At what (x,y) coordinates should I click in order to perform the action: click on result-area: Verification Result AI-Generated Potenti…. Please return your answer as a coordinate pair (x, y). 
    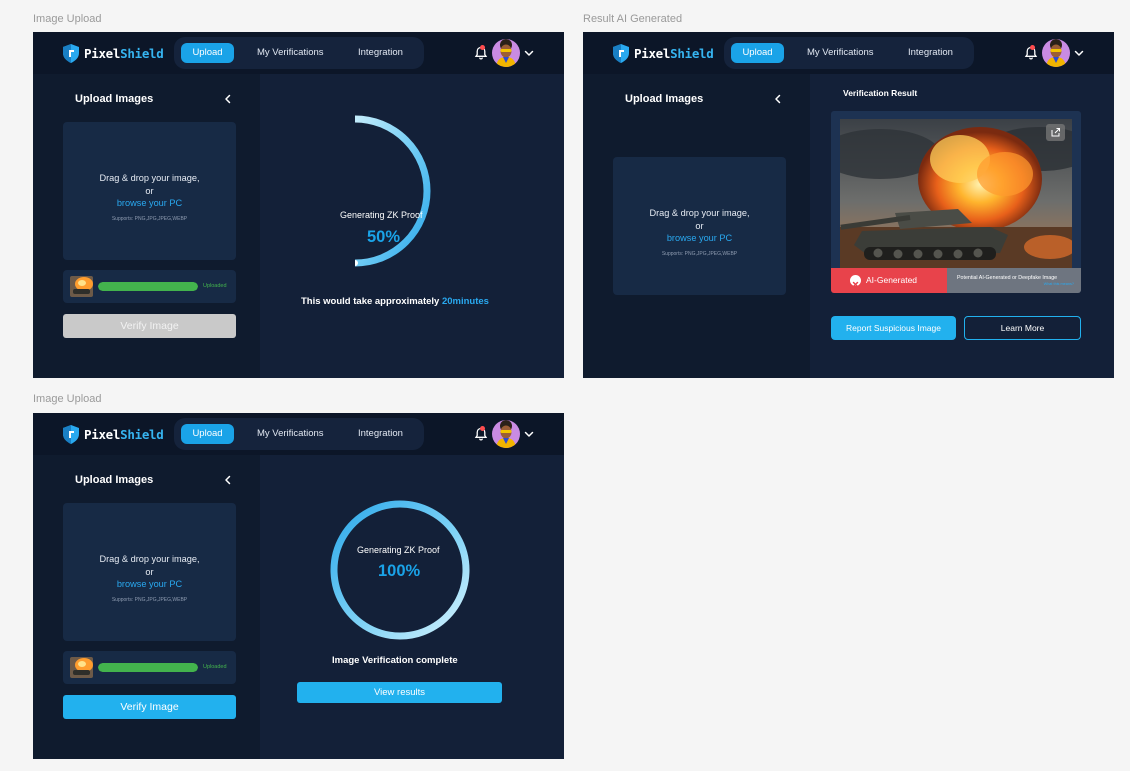
    Looking at the image, I should click on (962, 226).